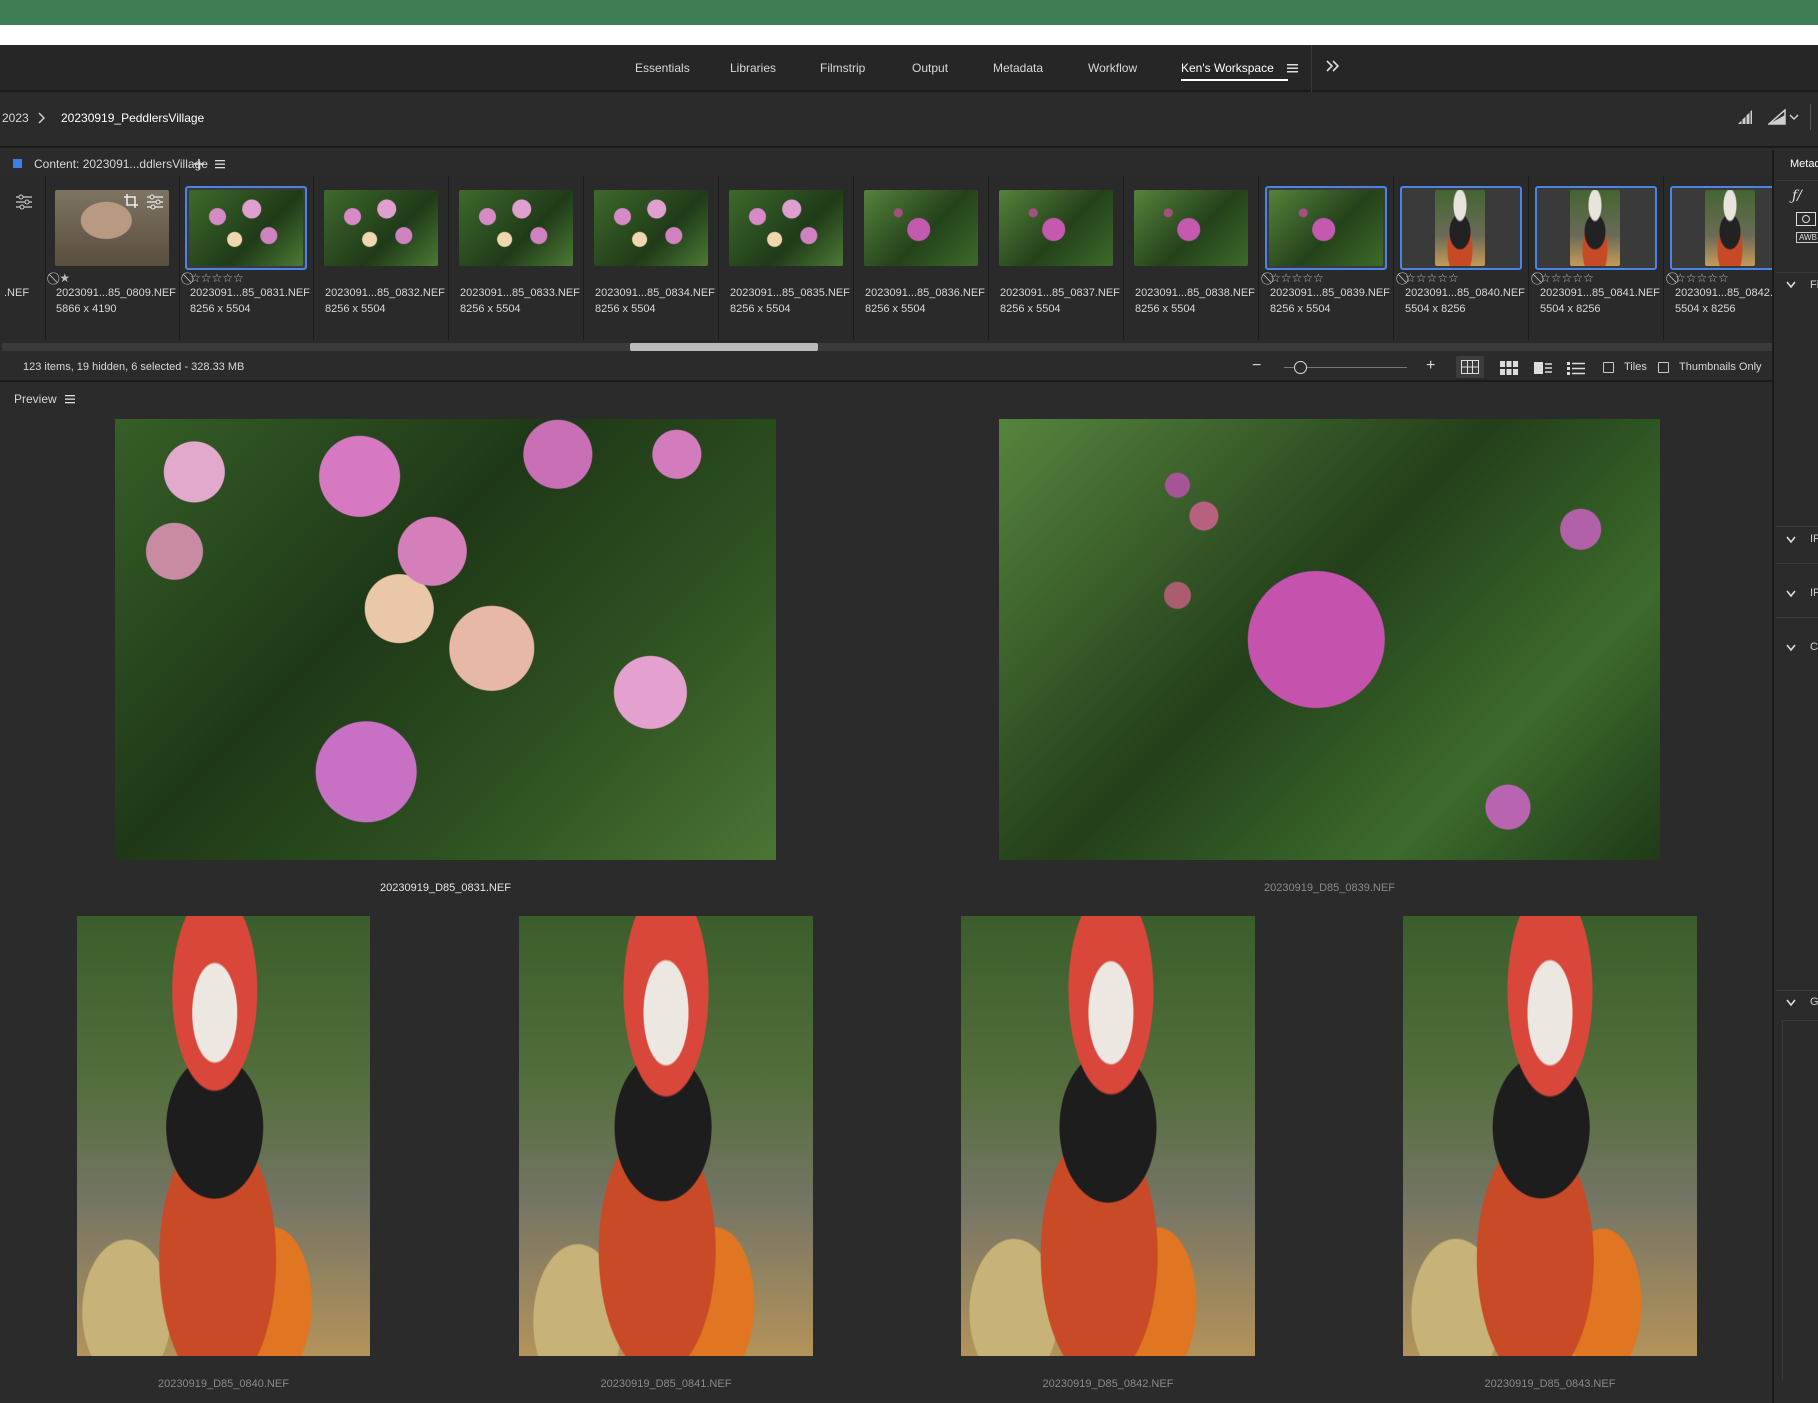  What do you see at coordinates (887, 347) in the screenshot?
I see `filmstrip-scroll-track` at bounding box center [887, 347].